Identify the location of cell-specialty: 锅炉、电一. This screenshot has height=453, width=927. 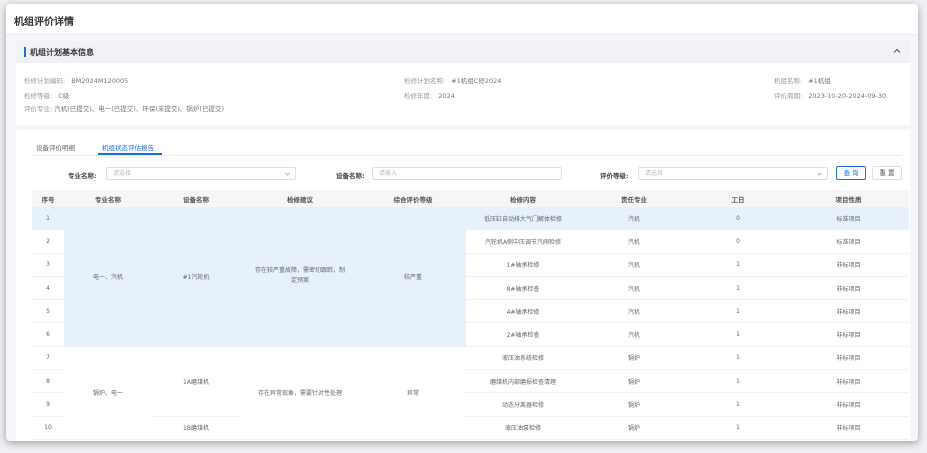
(108, 393).